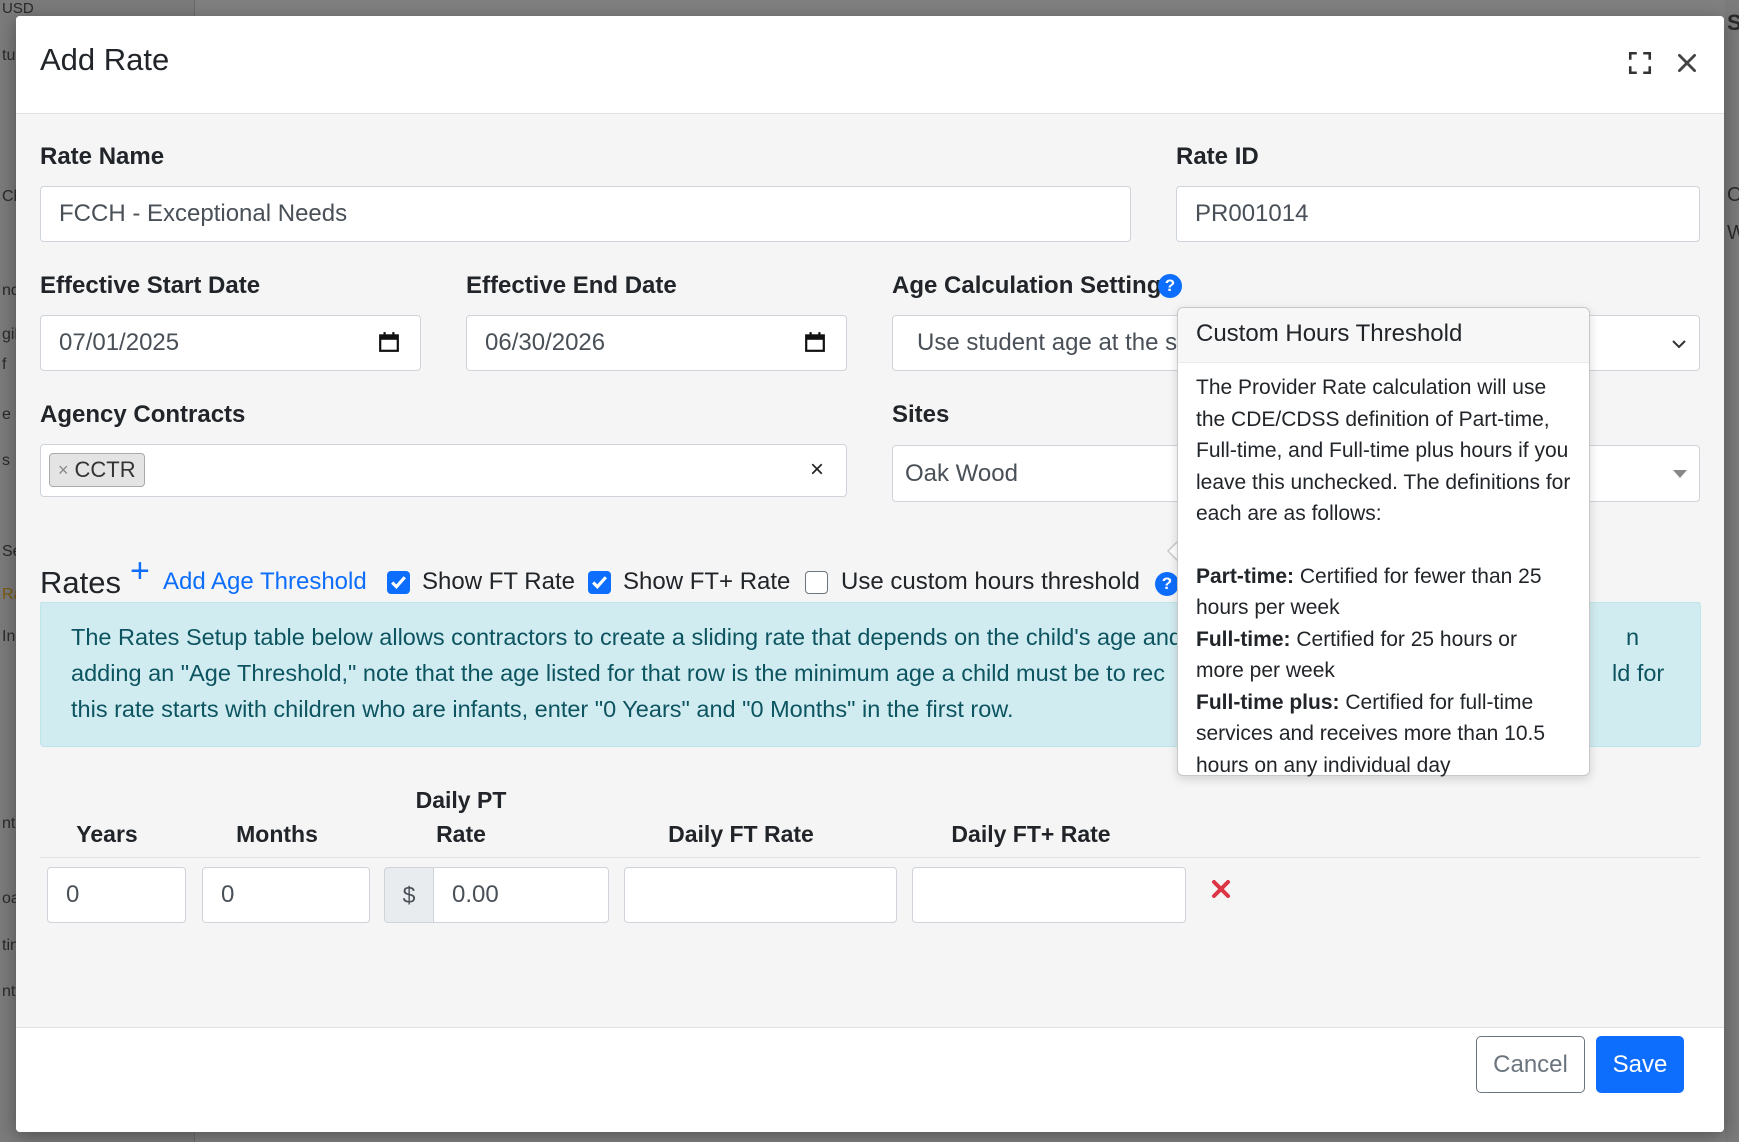  I want to click on definition-text: Certified for fewer than 25, so click(1420, 576).